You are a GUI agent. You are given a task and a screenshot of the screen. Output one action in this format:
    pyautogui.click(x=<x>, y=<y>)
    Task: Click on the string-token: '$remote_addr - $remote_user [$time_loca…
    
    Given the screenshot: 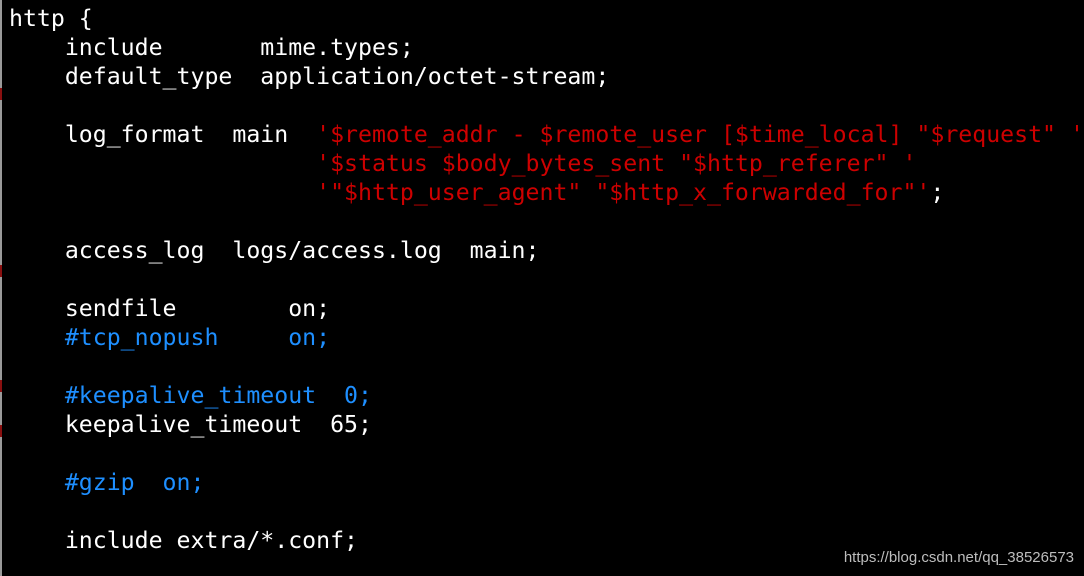 What is the action you would take?
    pyautogui.click(x=700, y=134)
    